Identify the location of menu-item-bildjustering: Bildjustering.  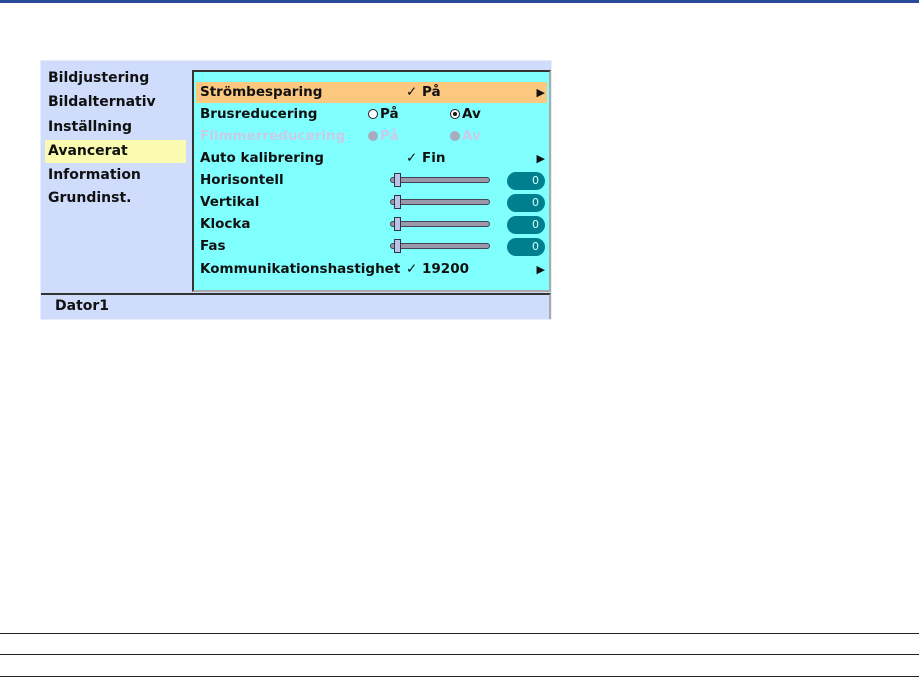
(115, 78).